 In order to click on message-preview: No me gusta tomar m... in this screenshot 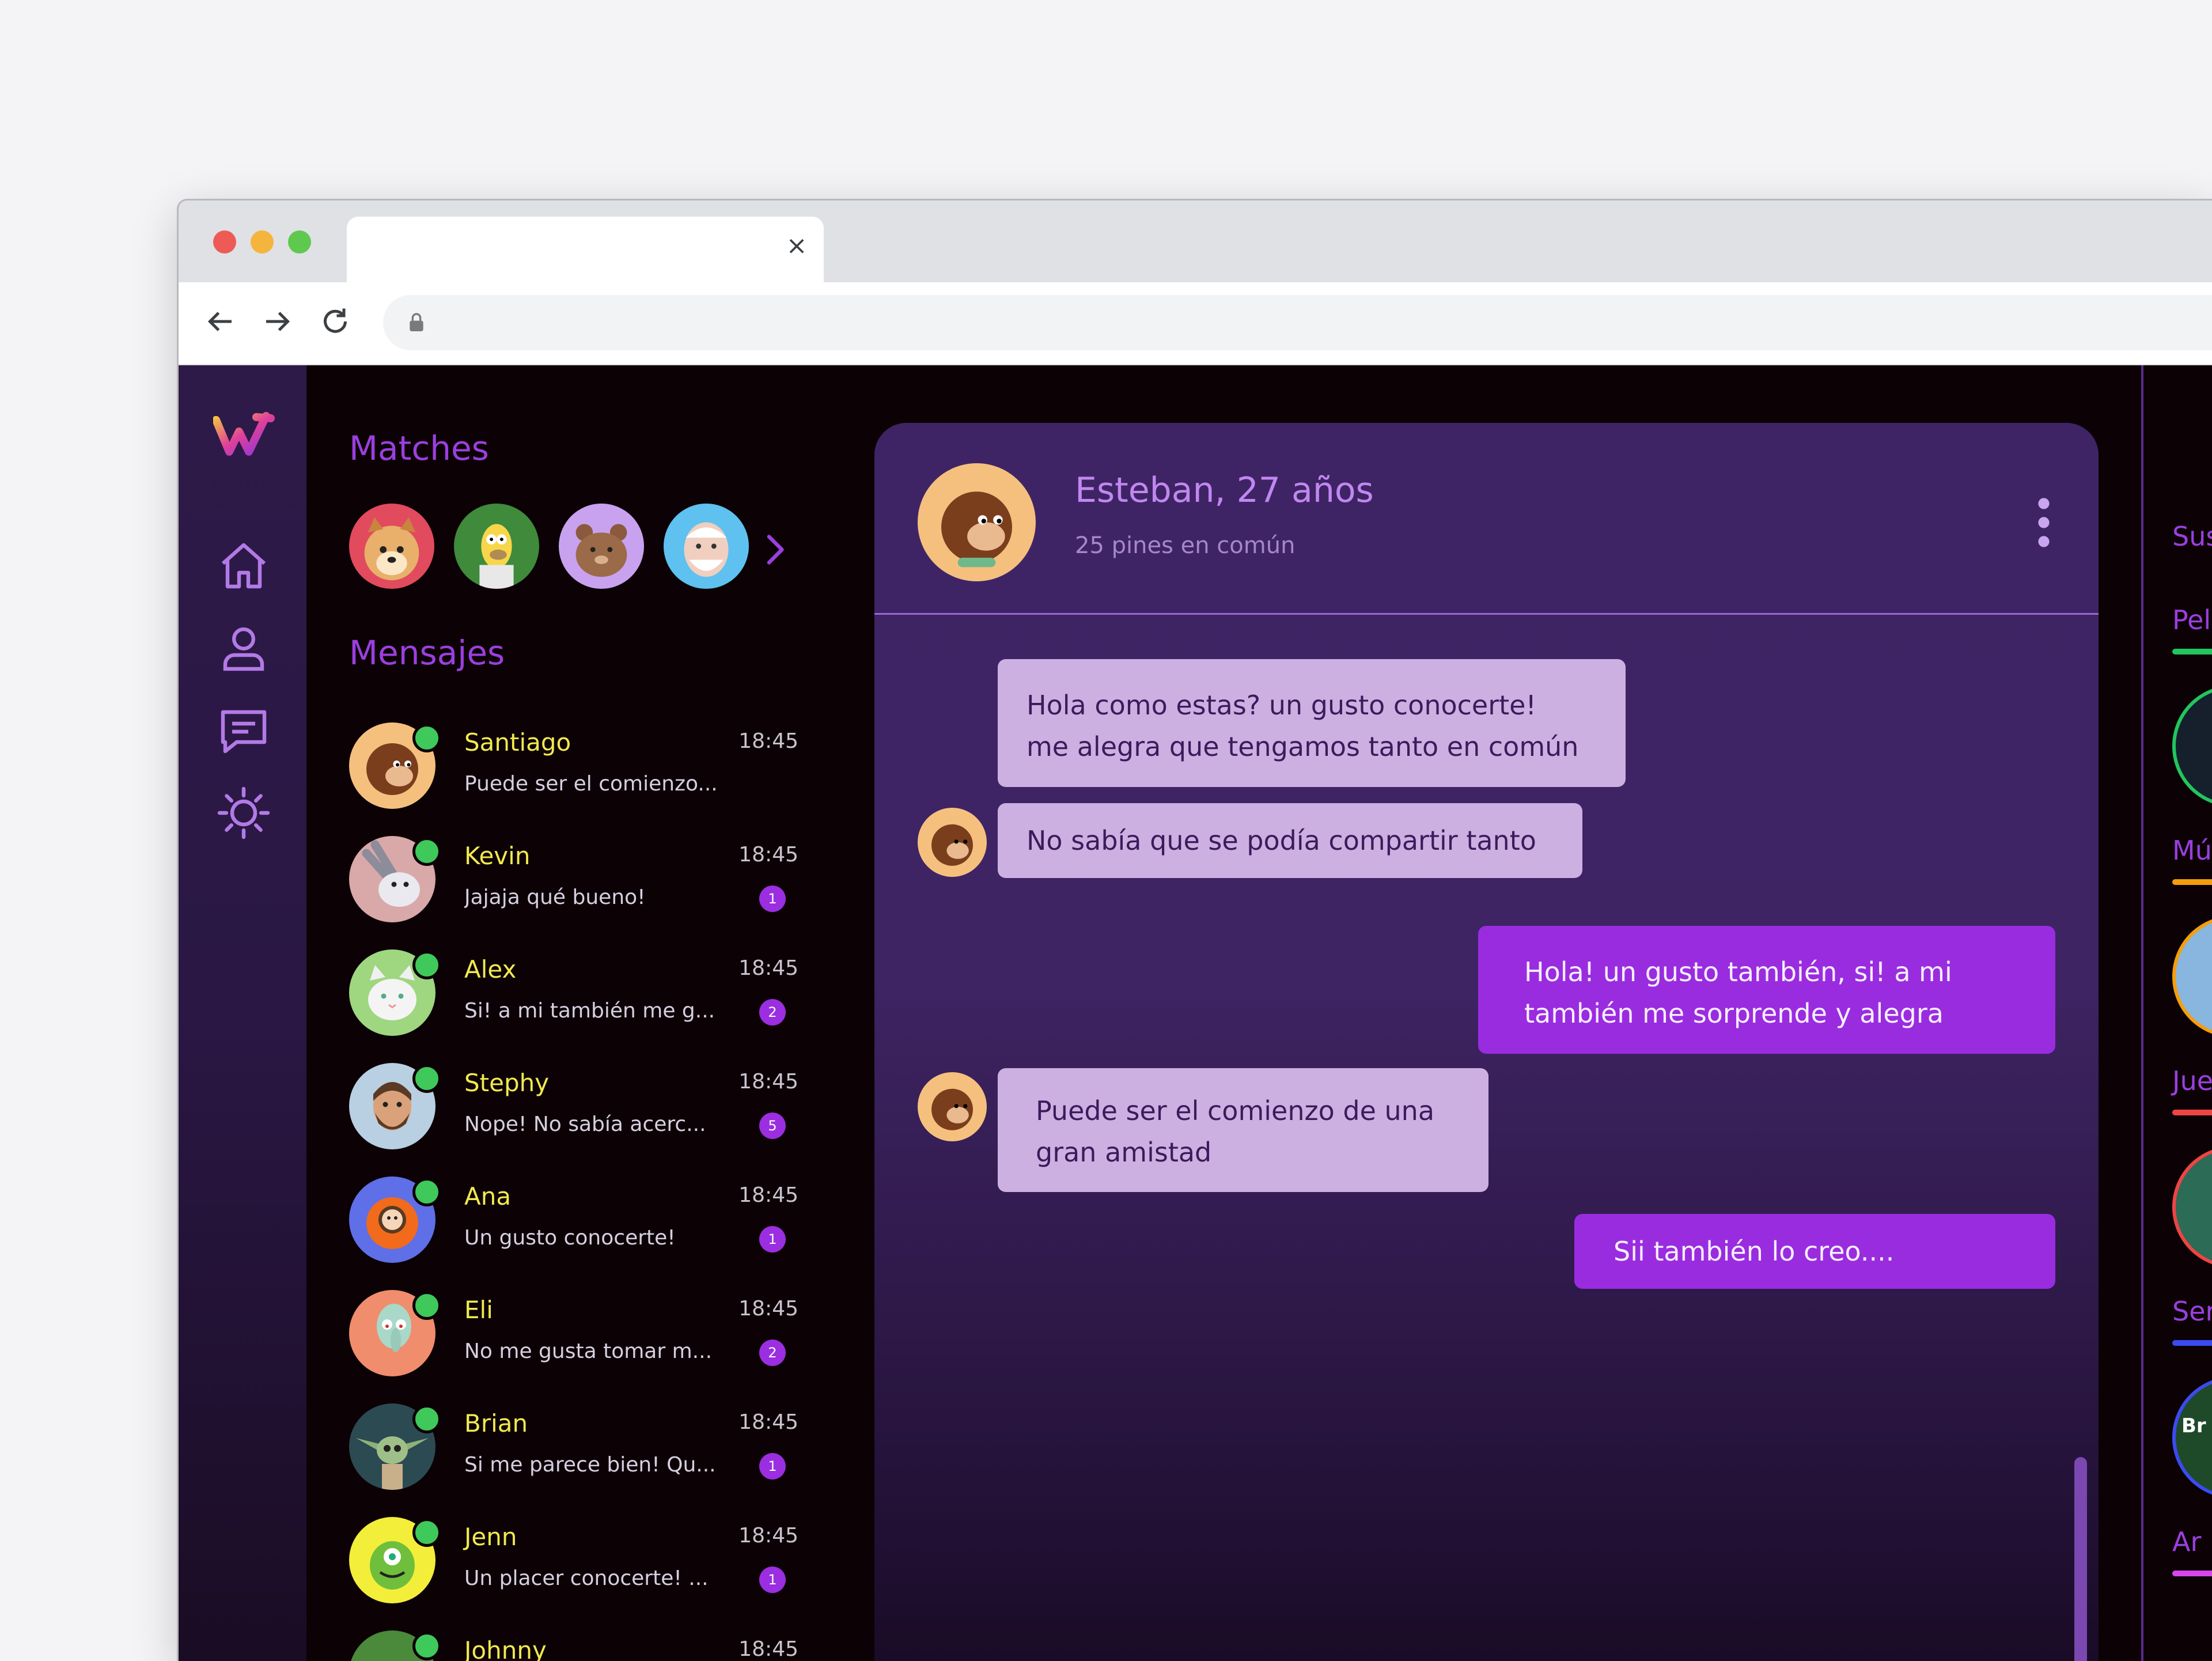, I will do `click(588, 1351)`.